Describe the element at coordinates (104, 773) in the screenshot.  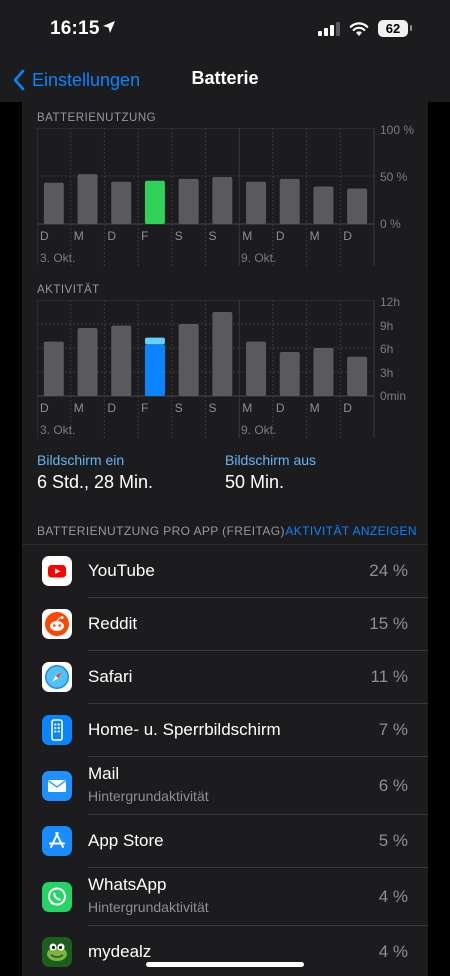
I see `app-name: Mail` at that location.